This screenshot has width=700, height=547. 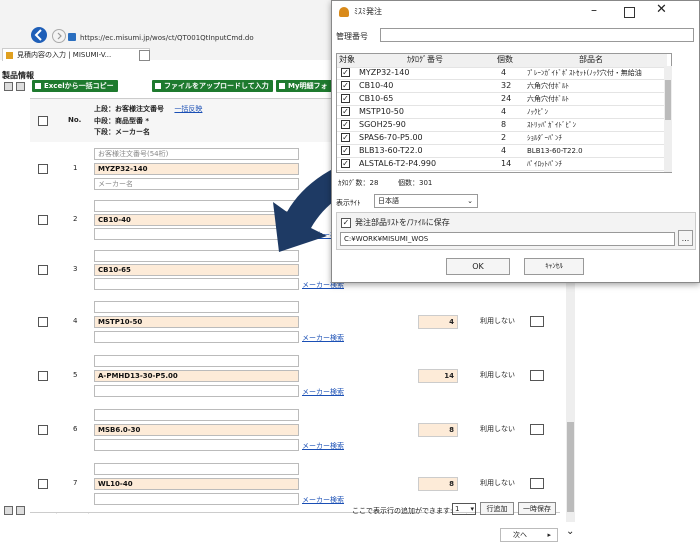 I want to click on table-row: 6 MSB6.0-30 メーカー検索 8 利用しない, so click(x=295, y=431).